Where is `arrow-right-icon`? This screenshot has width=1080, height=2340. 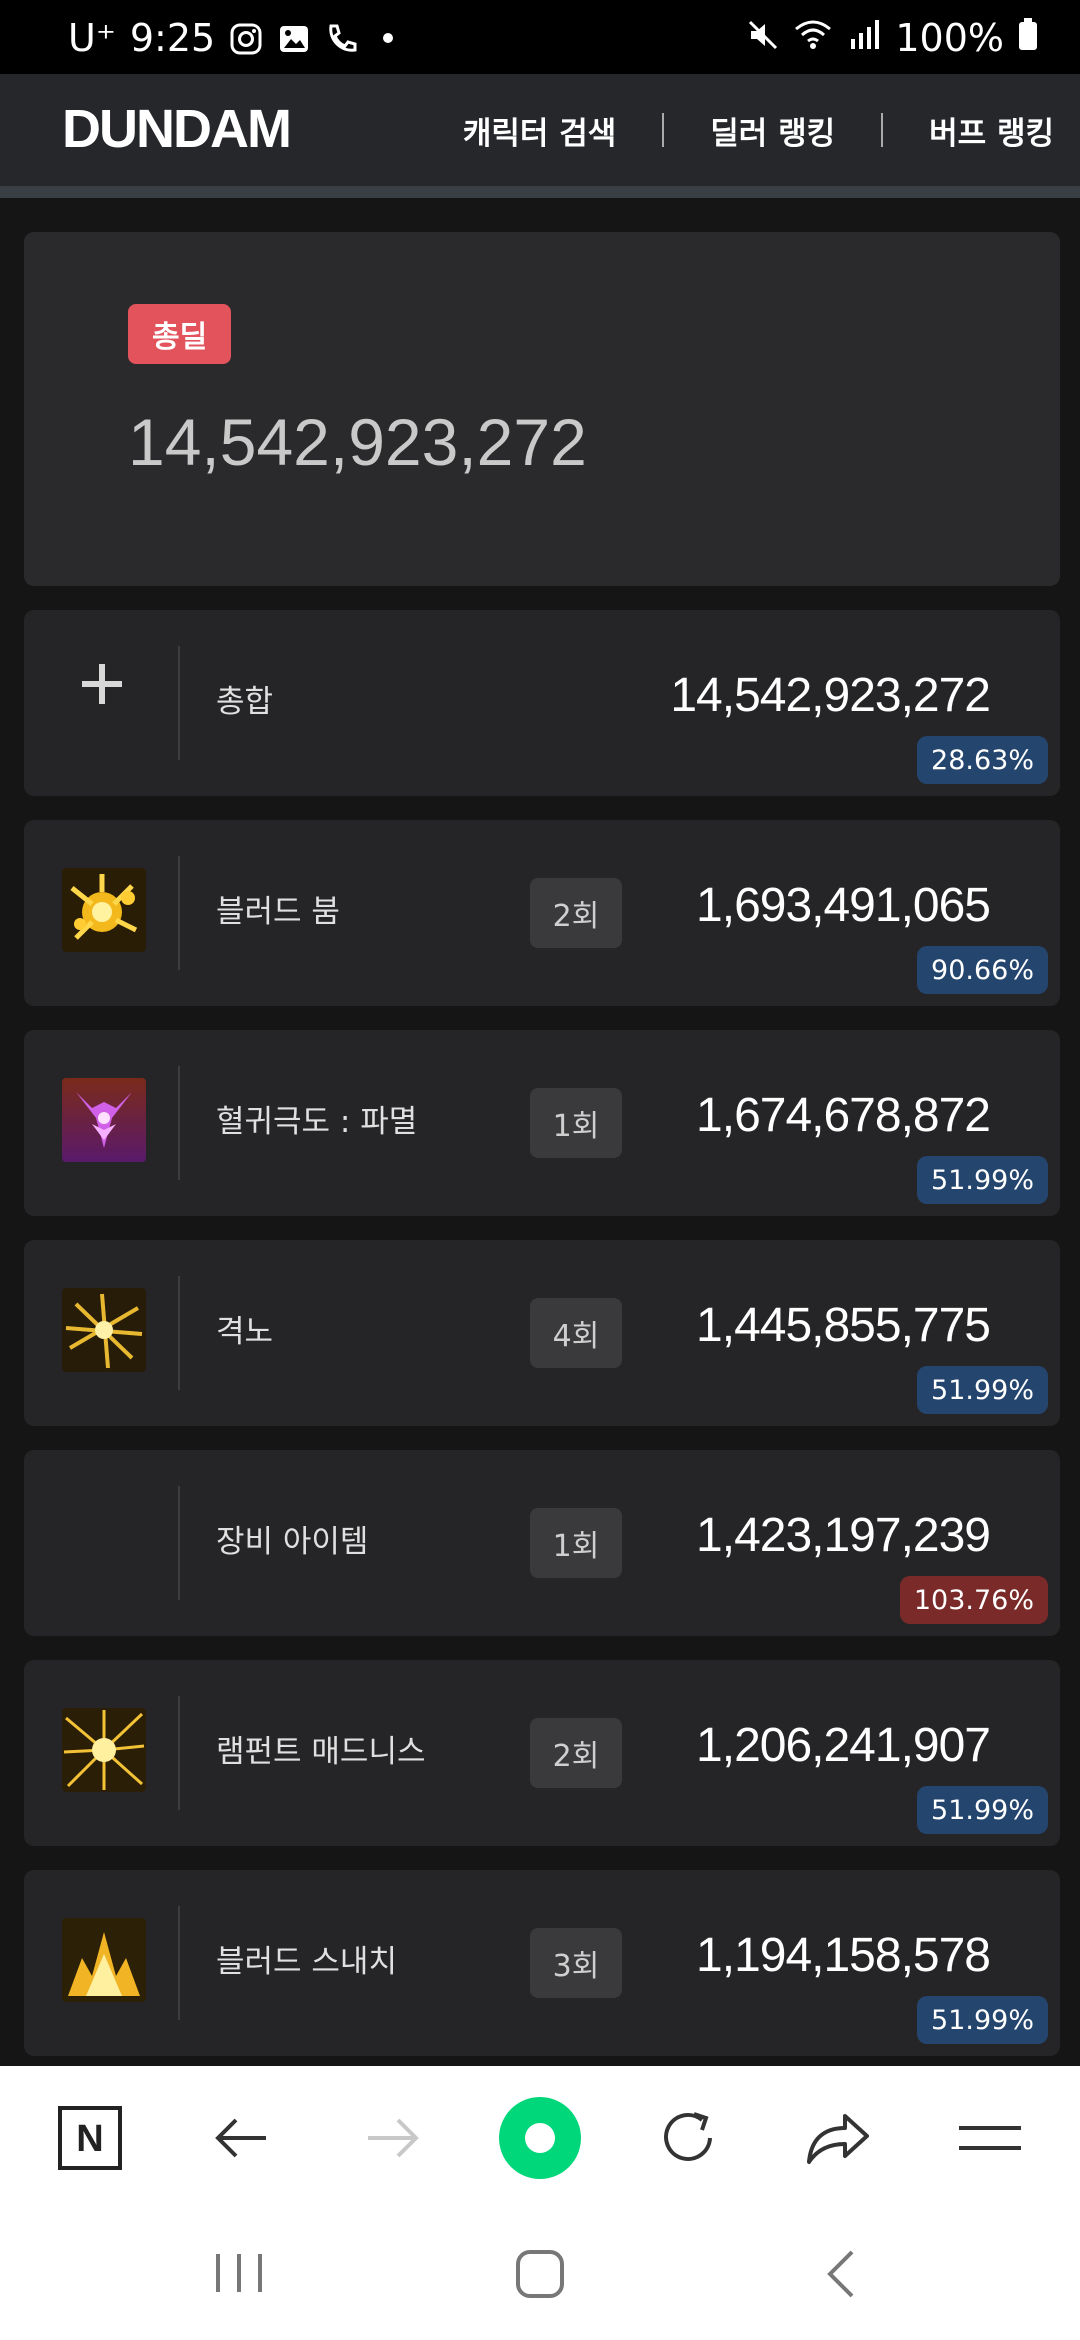
arrow-right-icon is located at coordinates (393, 2138).